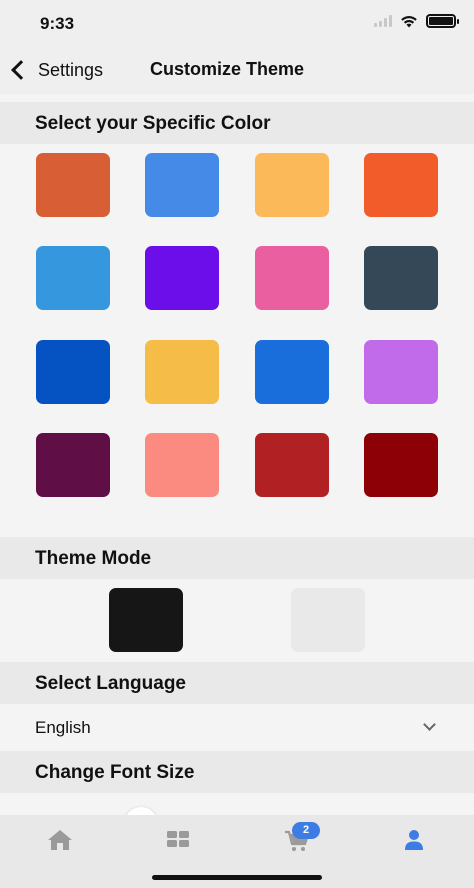 The width and height of the screenshot is (474, 888). I want to click on status-bar: 9:33, so click(237, 23).